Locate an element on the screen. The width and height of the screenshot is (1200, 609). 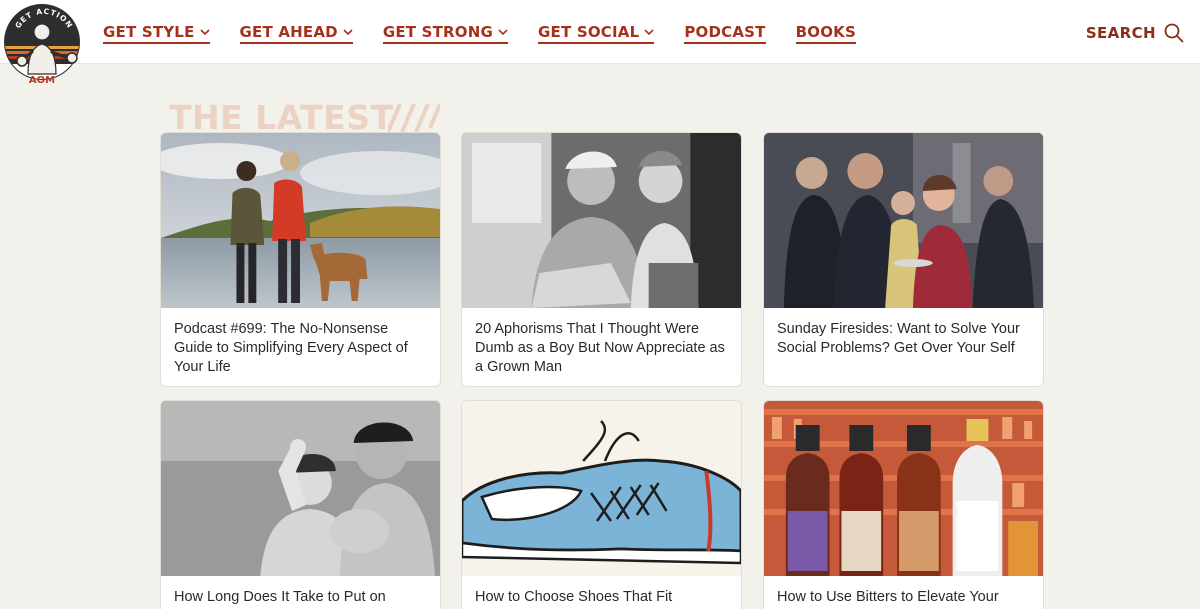
nav-books: BOOKS is located at coordinates (825, 33).